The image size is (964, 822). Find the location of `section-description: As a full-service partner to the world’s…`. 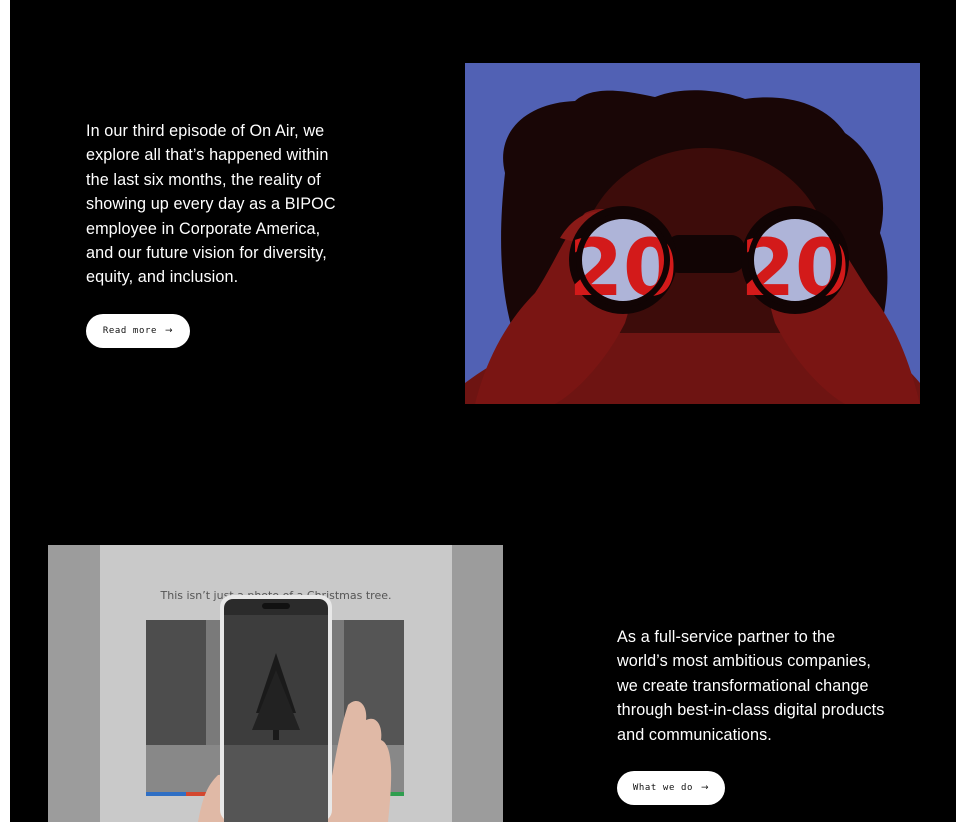

section-description: As a full-service partner to the world’s… is located at coordinates (751, 686).